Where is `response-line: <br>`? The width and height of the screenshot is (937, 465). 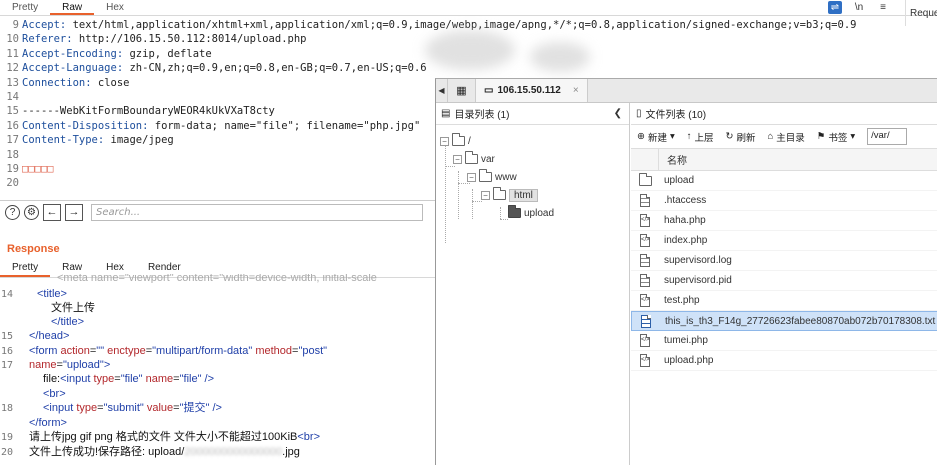
response-line: <br> is located at coordinates (54, 394).